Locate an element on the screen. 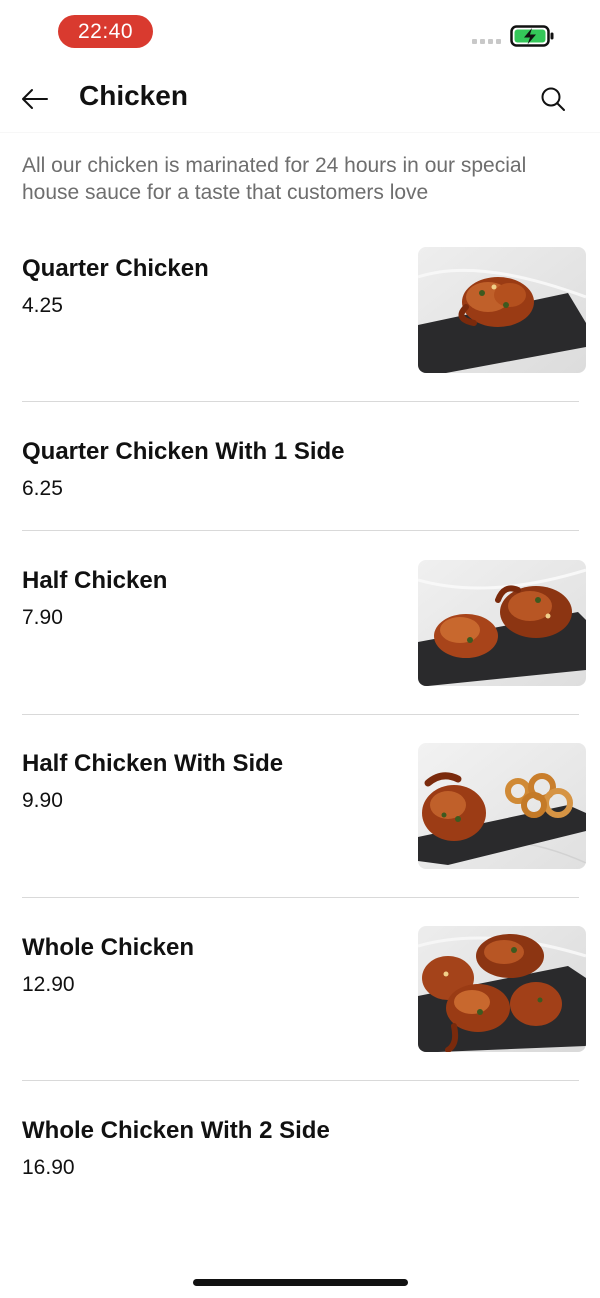 This screenshot has width=600, height=1298. search-button is located at coordinates (553, 99).